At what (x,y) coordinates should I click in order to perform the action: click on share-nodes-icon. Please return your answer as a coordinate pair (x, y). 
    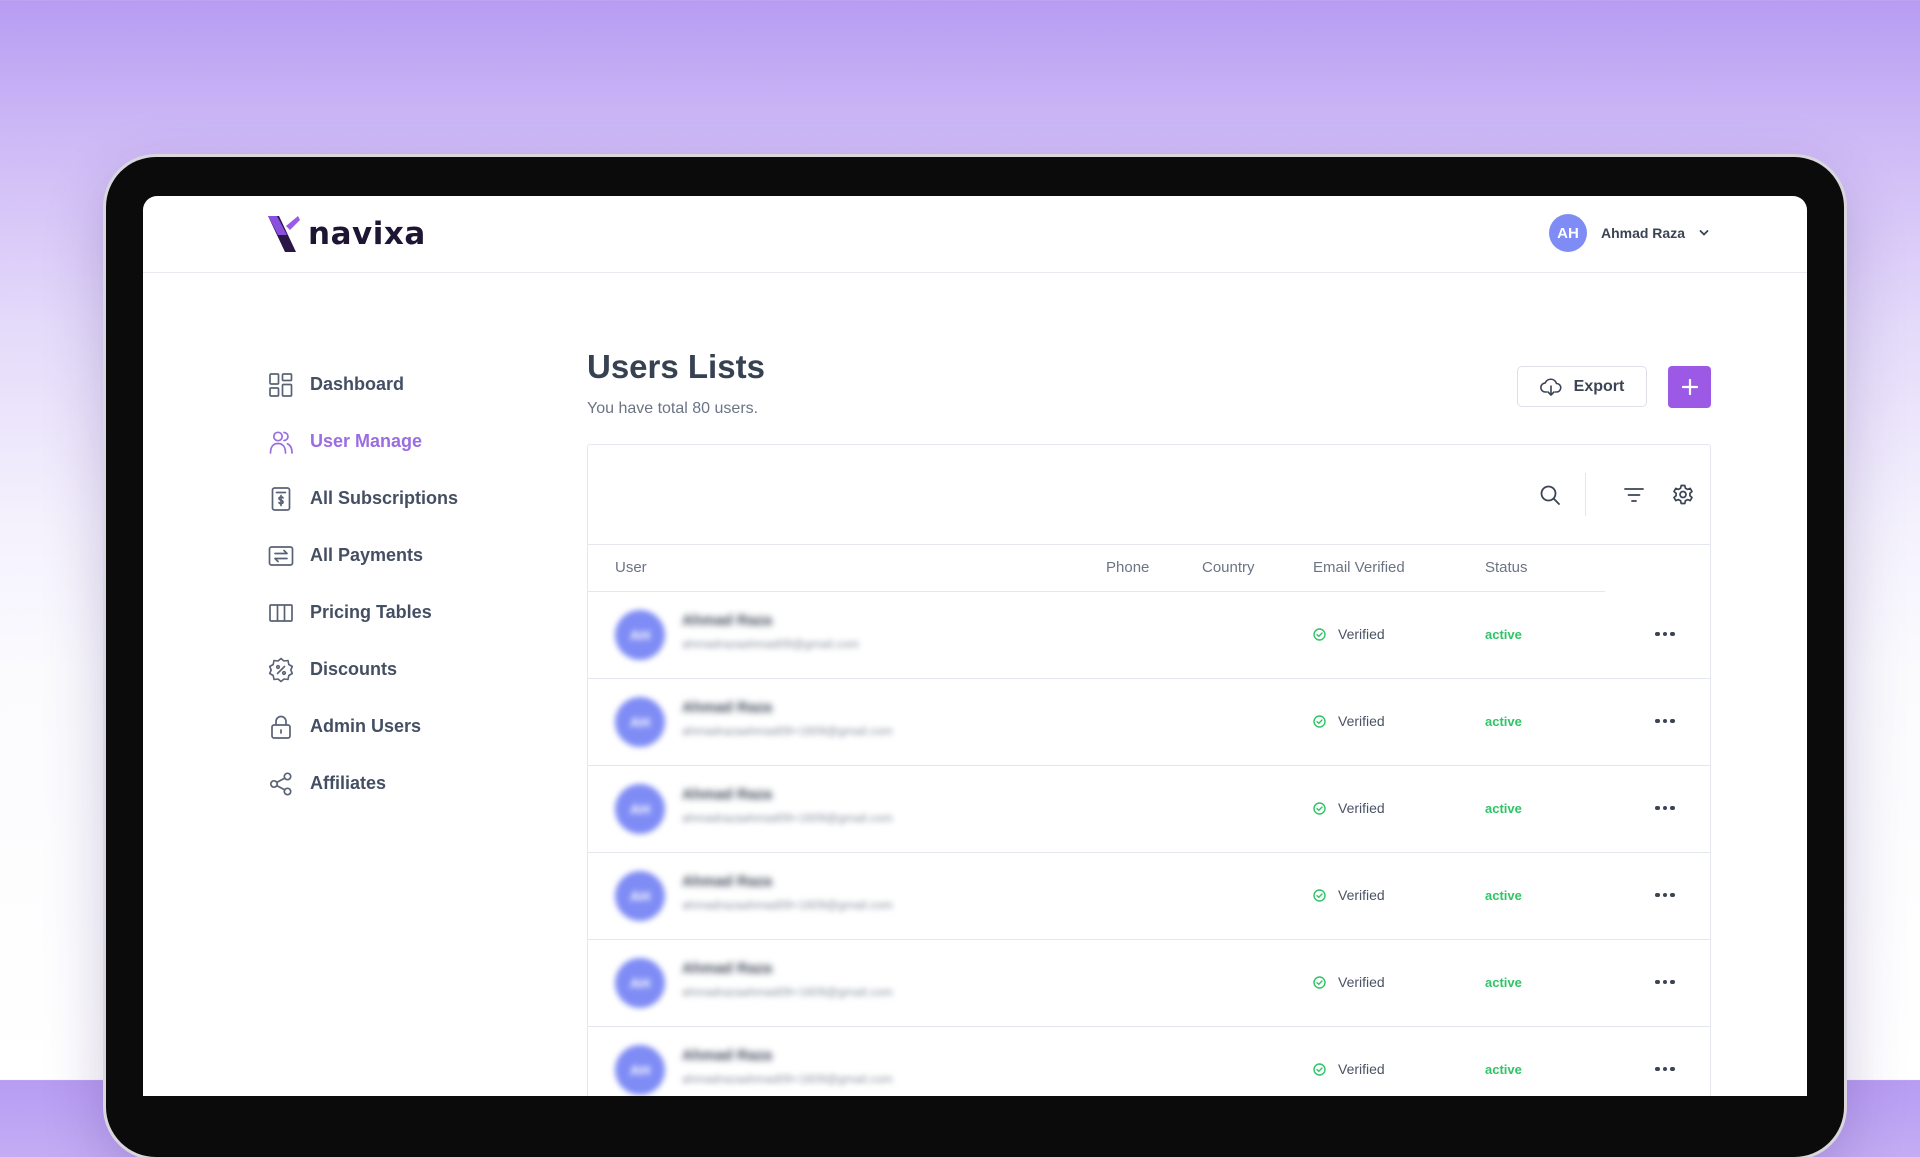
    Looking at the image, I should click on (280, 783).